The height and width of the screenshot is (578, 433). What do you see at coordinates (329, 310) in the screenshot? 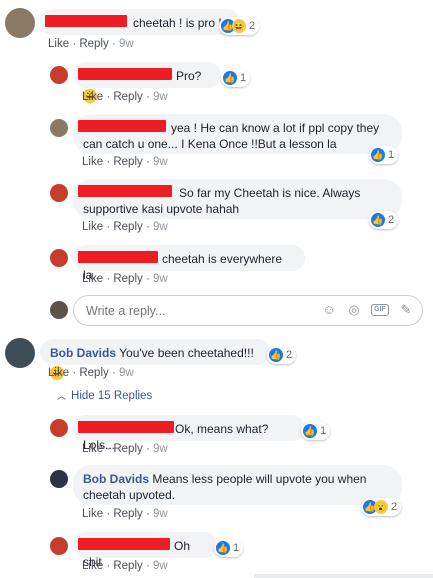
I see `emoji-icon: ☺` at bounding box center [329, 310].